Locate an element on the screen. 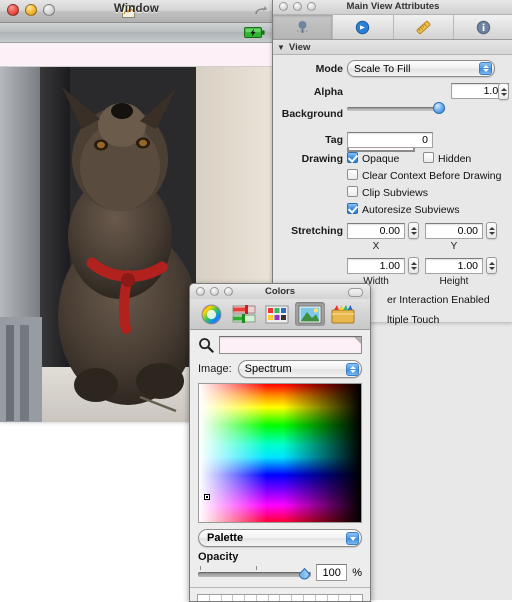 The image size is (512, 602). palette-pulldown: Palette is located at coordinates (280, 538).